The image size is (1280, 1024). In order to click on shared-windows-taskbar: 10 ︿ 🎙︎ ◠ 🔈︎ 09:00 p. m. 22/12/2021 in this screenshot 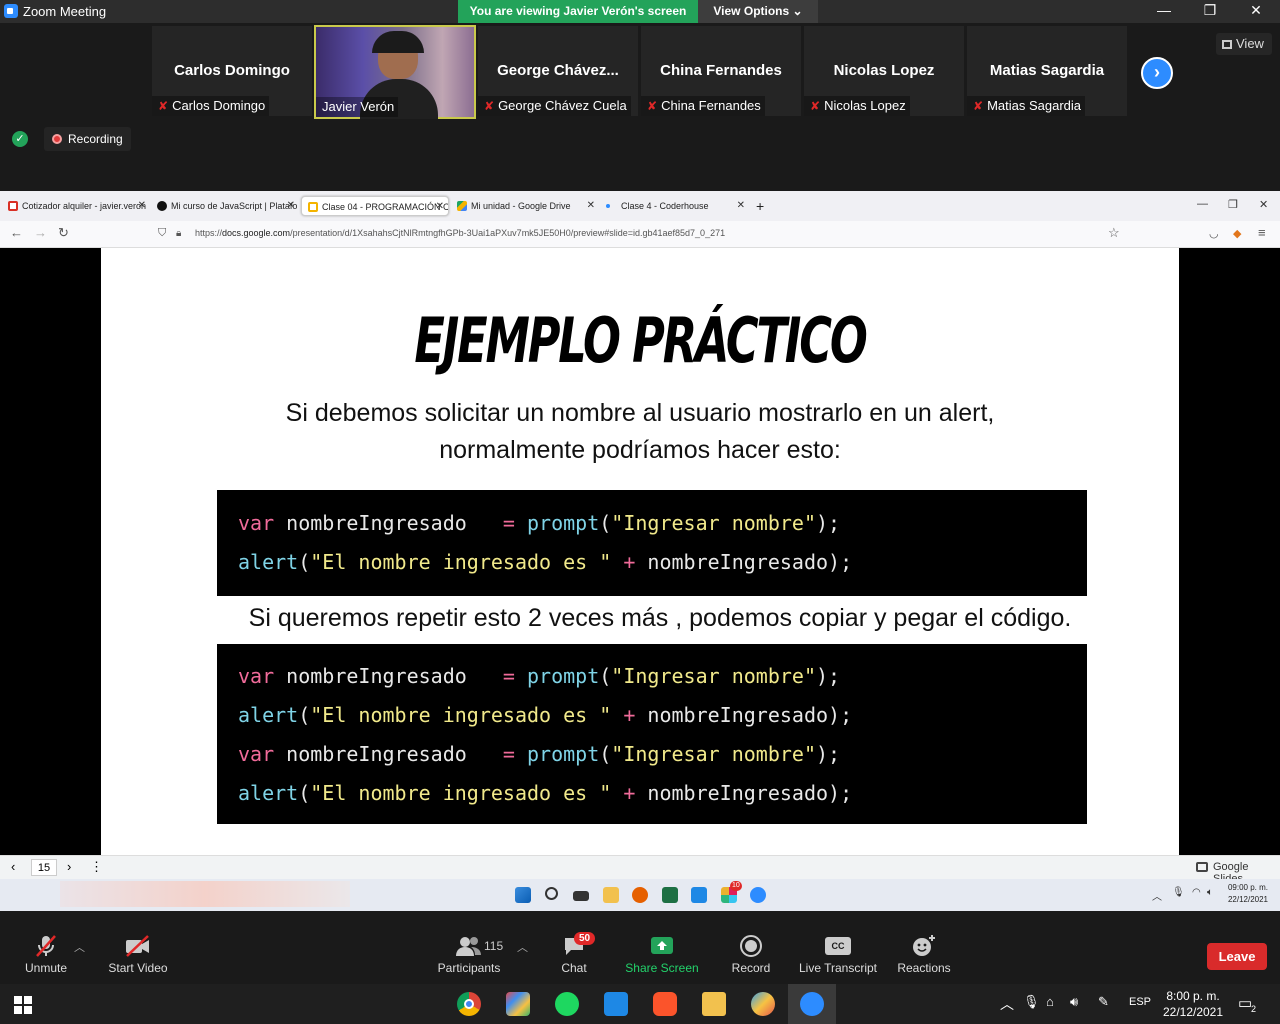, I will do `click(640, 895)`.